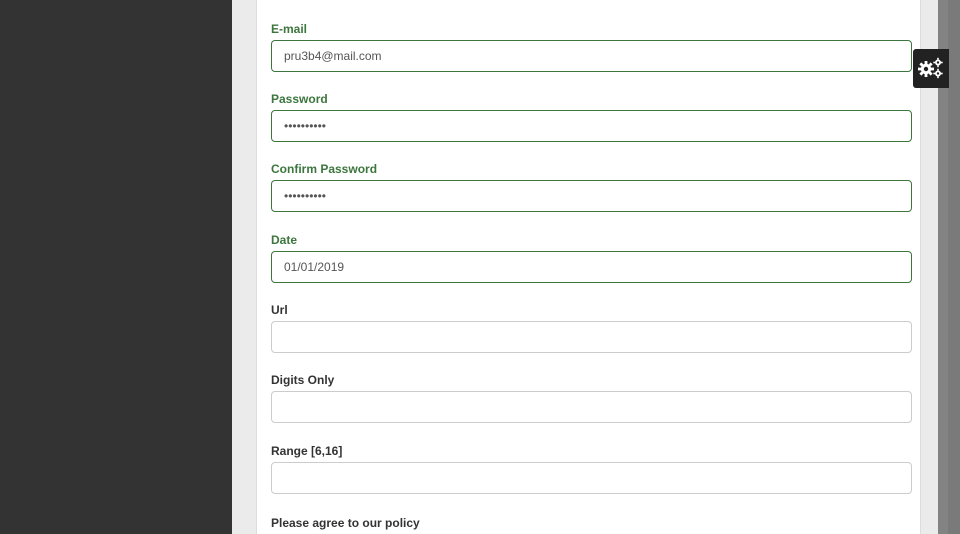 The width and height of the screenshot is (960, 534). Describe the element at coordinates (591, 337) in the screenshot. I see `url-field` at that location.